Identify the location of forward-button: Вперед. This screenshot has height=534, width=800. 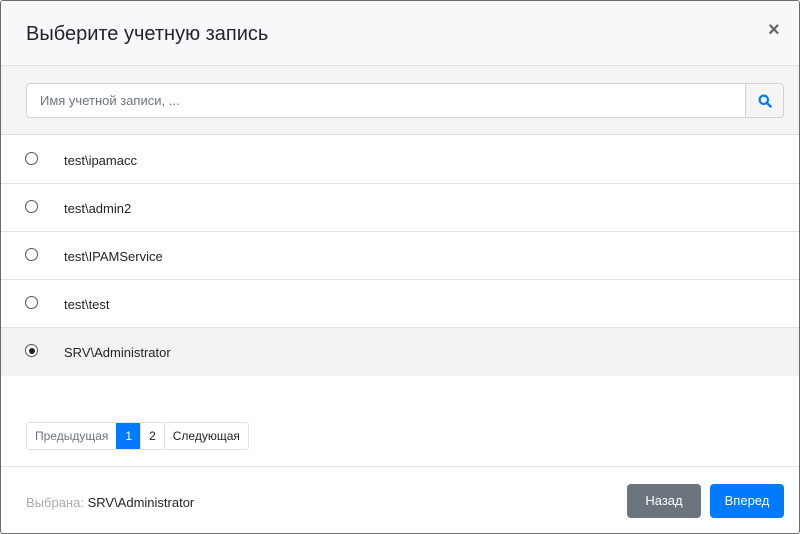
(747, 501).